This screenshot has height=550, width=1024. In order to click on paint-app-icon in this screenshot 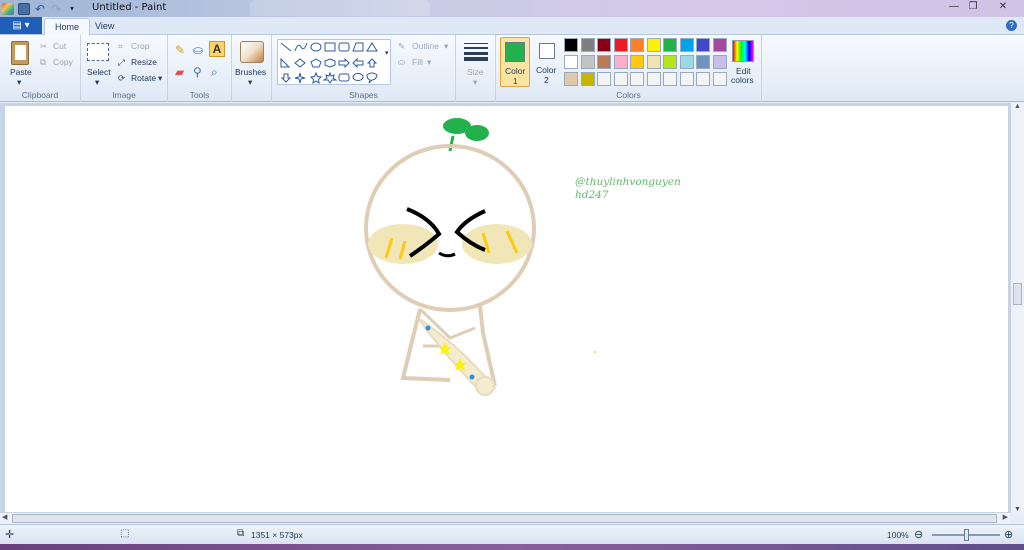, I will do `click(8, 8)`.